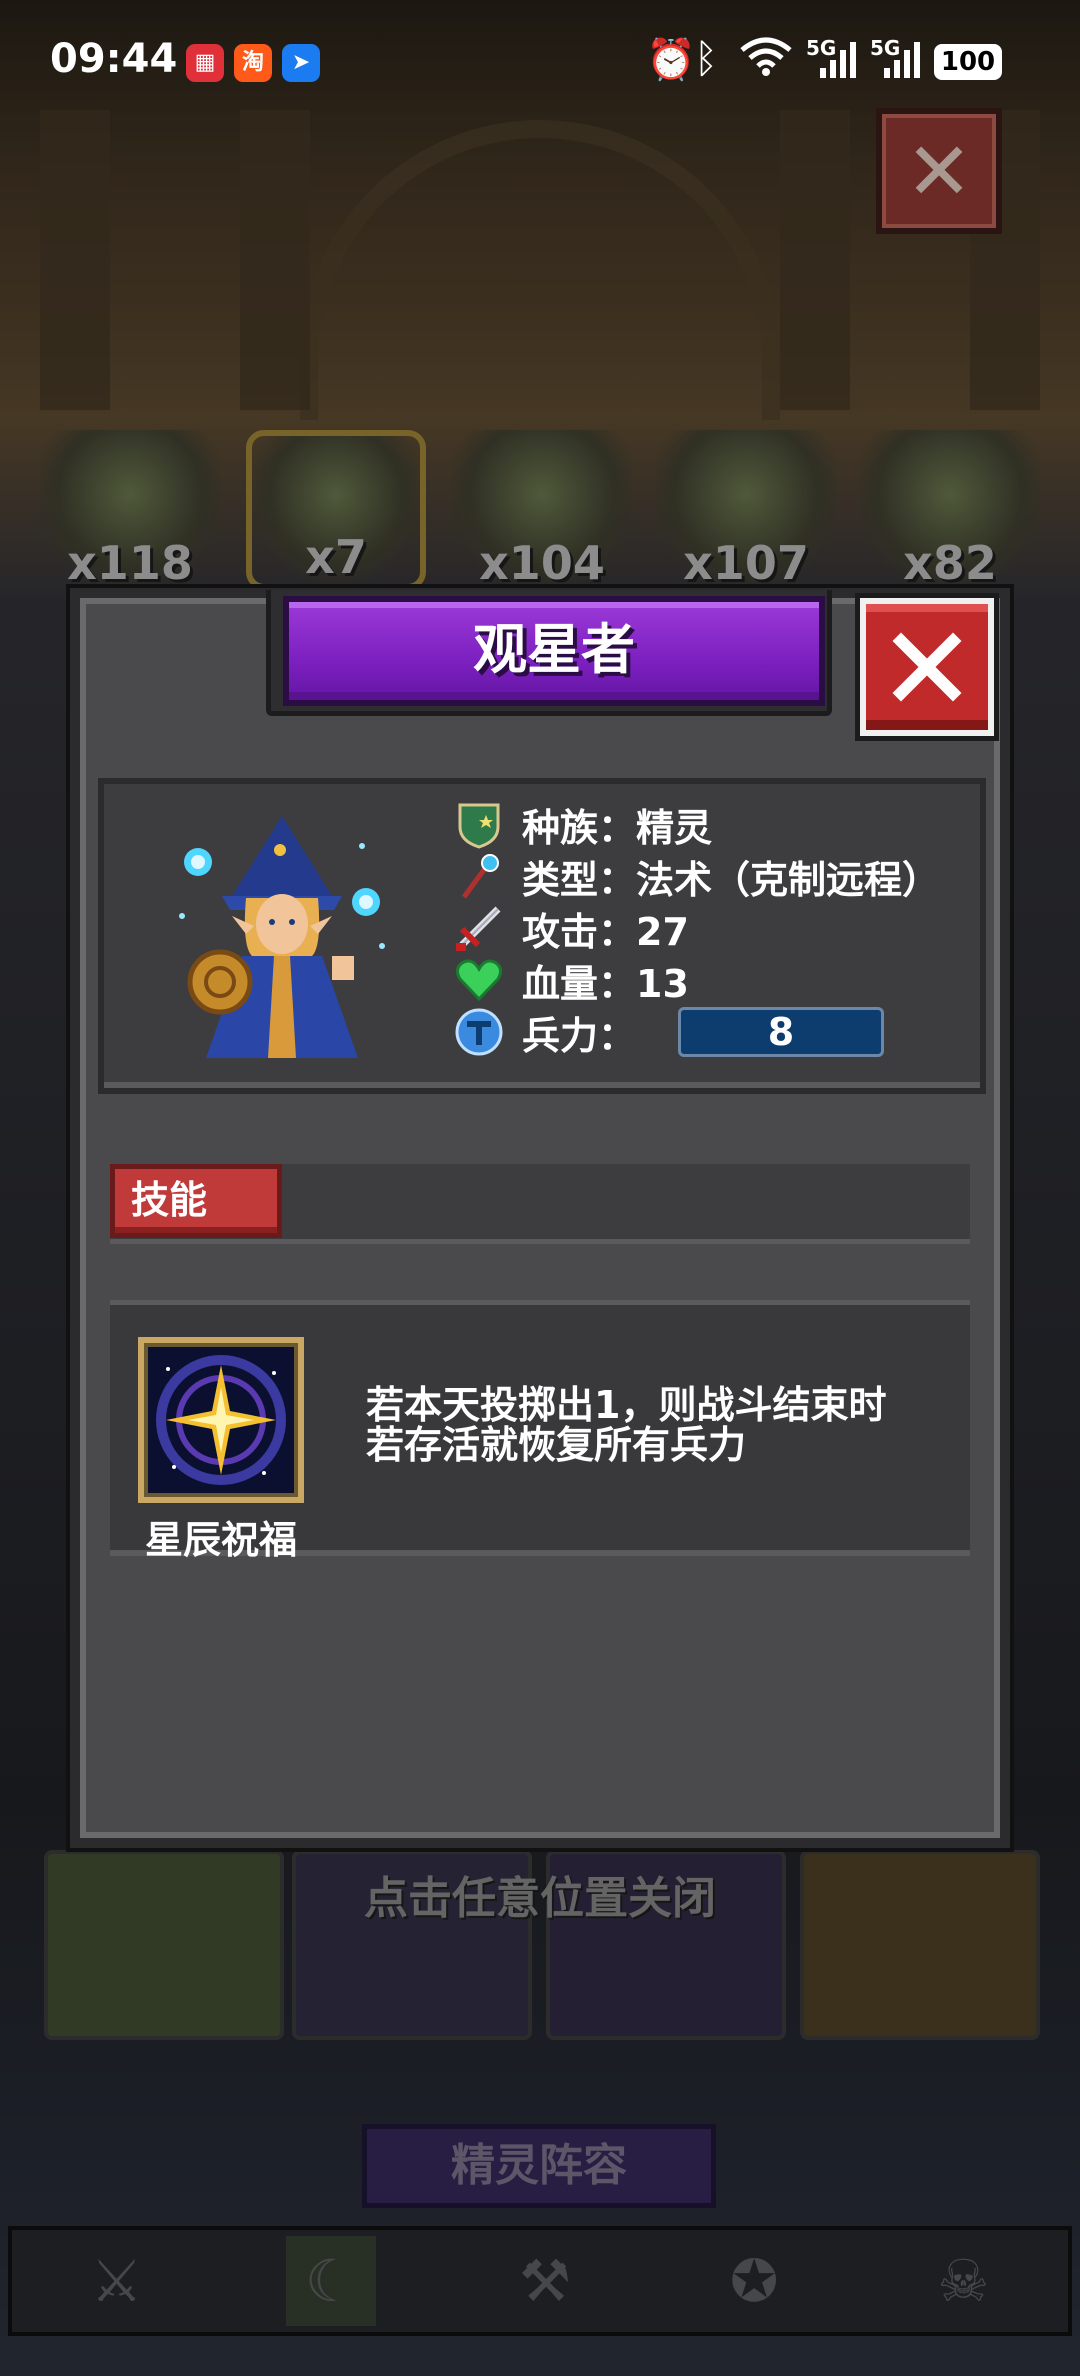  Describe the element at coordinates (605, 983) in the screenshot. I see `hp-label: 血量：13` at that location.